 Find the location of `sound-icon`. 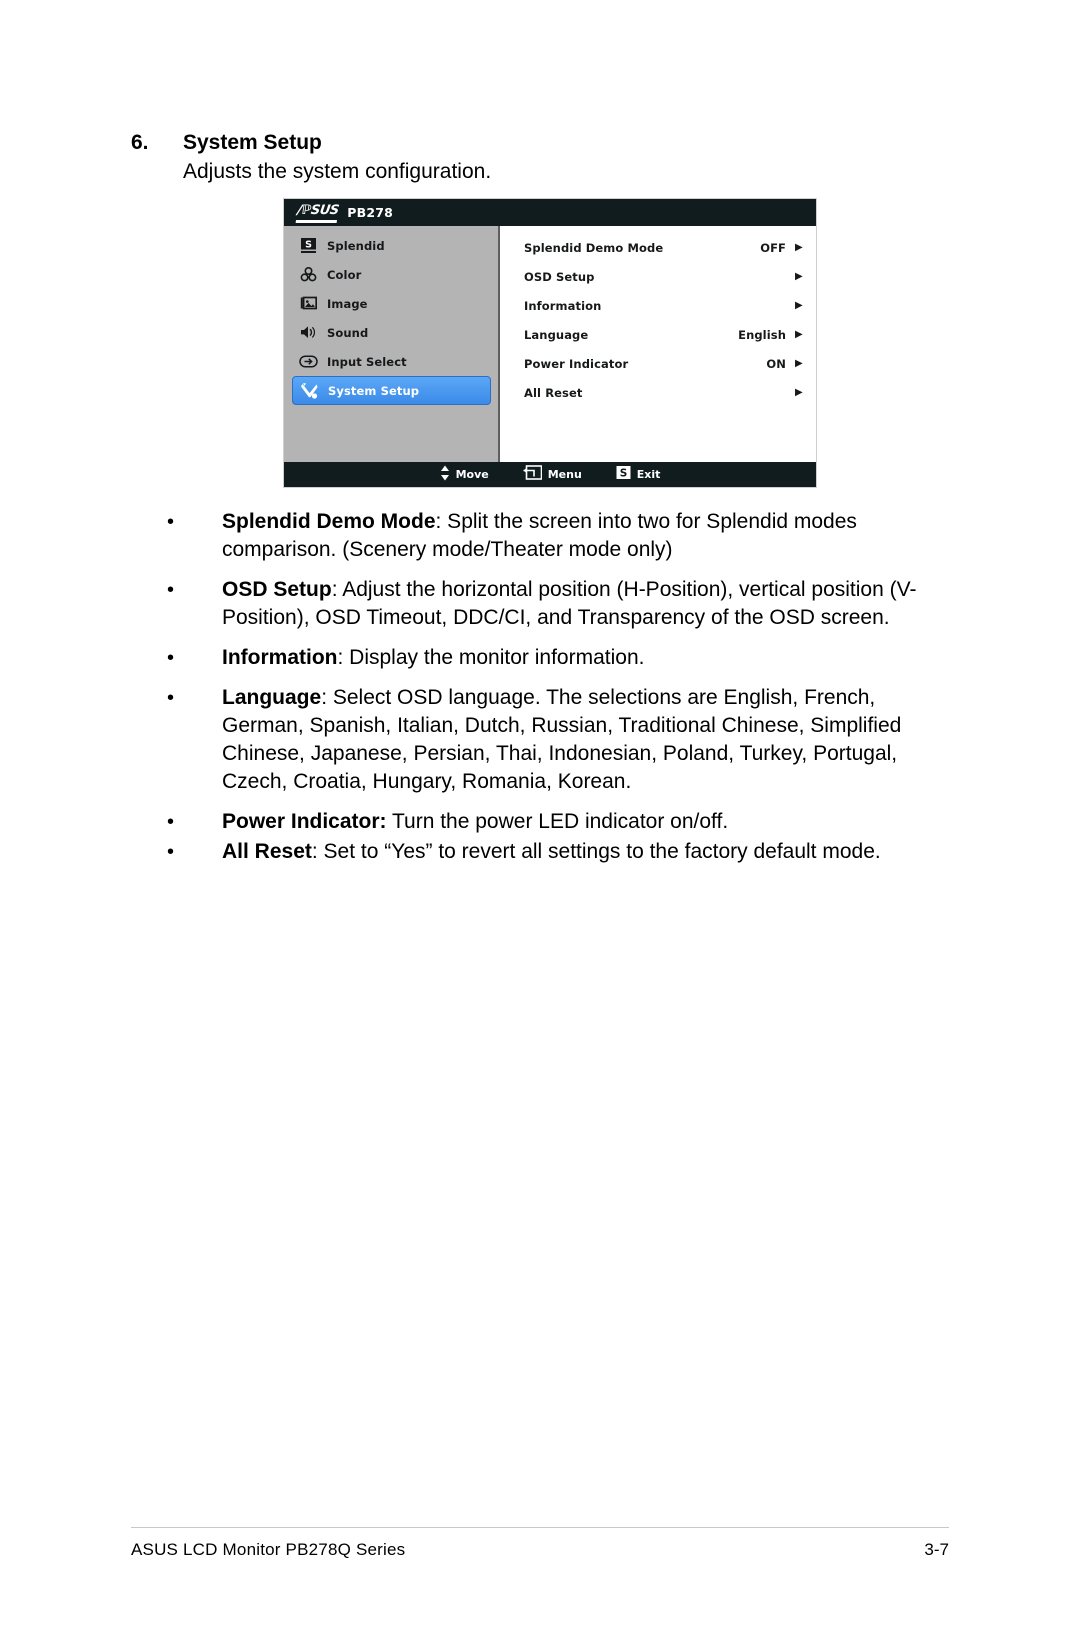

sound-icon is located at coordinates (308, 332).